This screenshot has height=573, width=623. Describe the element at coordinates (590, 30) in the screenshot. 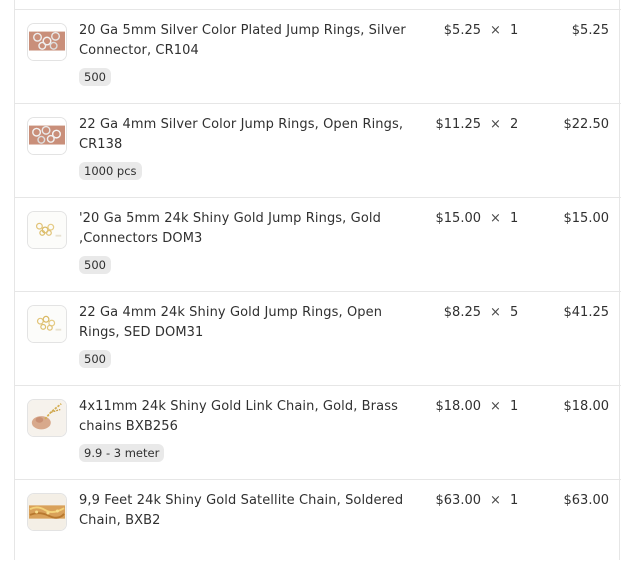

I see `line-total: $5.25` at that location.